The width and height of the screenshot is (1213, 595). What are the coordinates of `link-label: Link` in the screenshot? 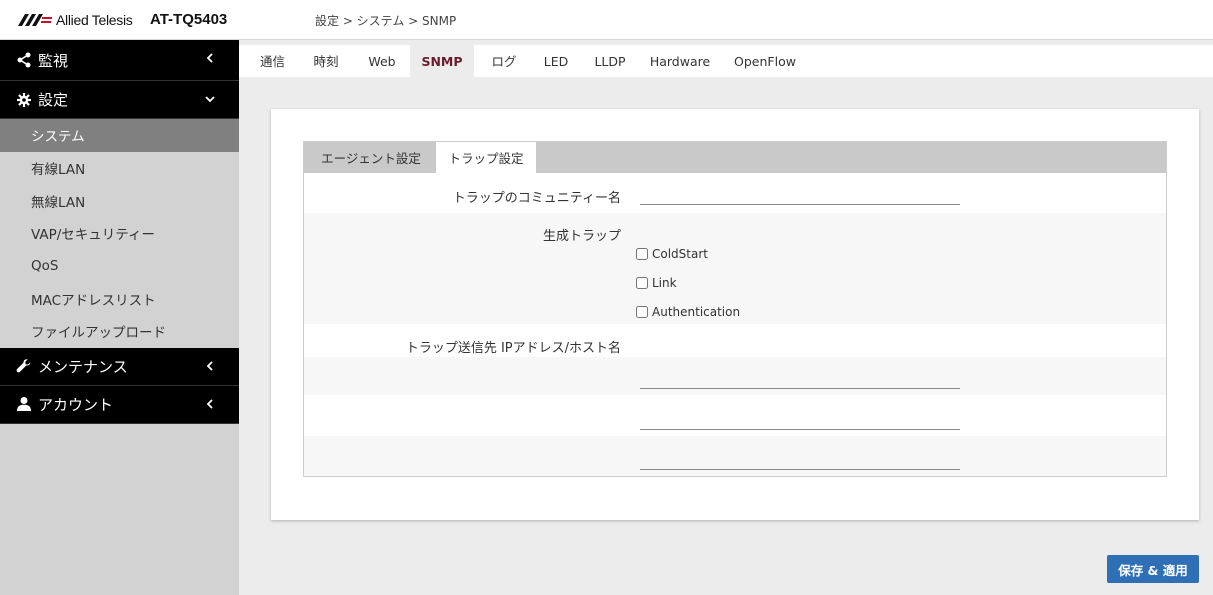 It's located at (664, 283).